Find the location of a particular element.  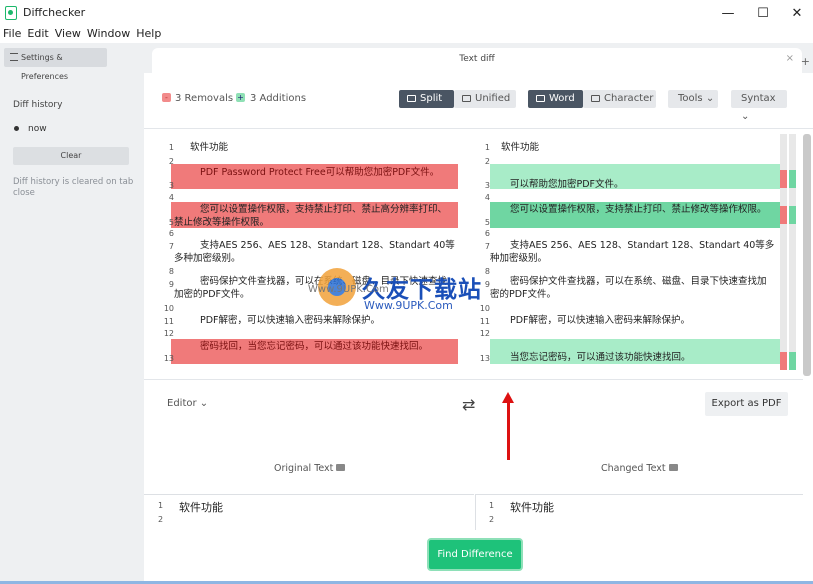

tab-close-icon: × is located at coordinates (790, 58).